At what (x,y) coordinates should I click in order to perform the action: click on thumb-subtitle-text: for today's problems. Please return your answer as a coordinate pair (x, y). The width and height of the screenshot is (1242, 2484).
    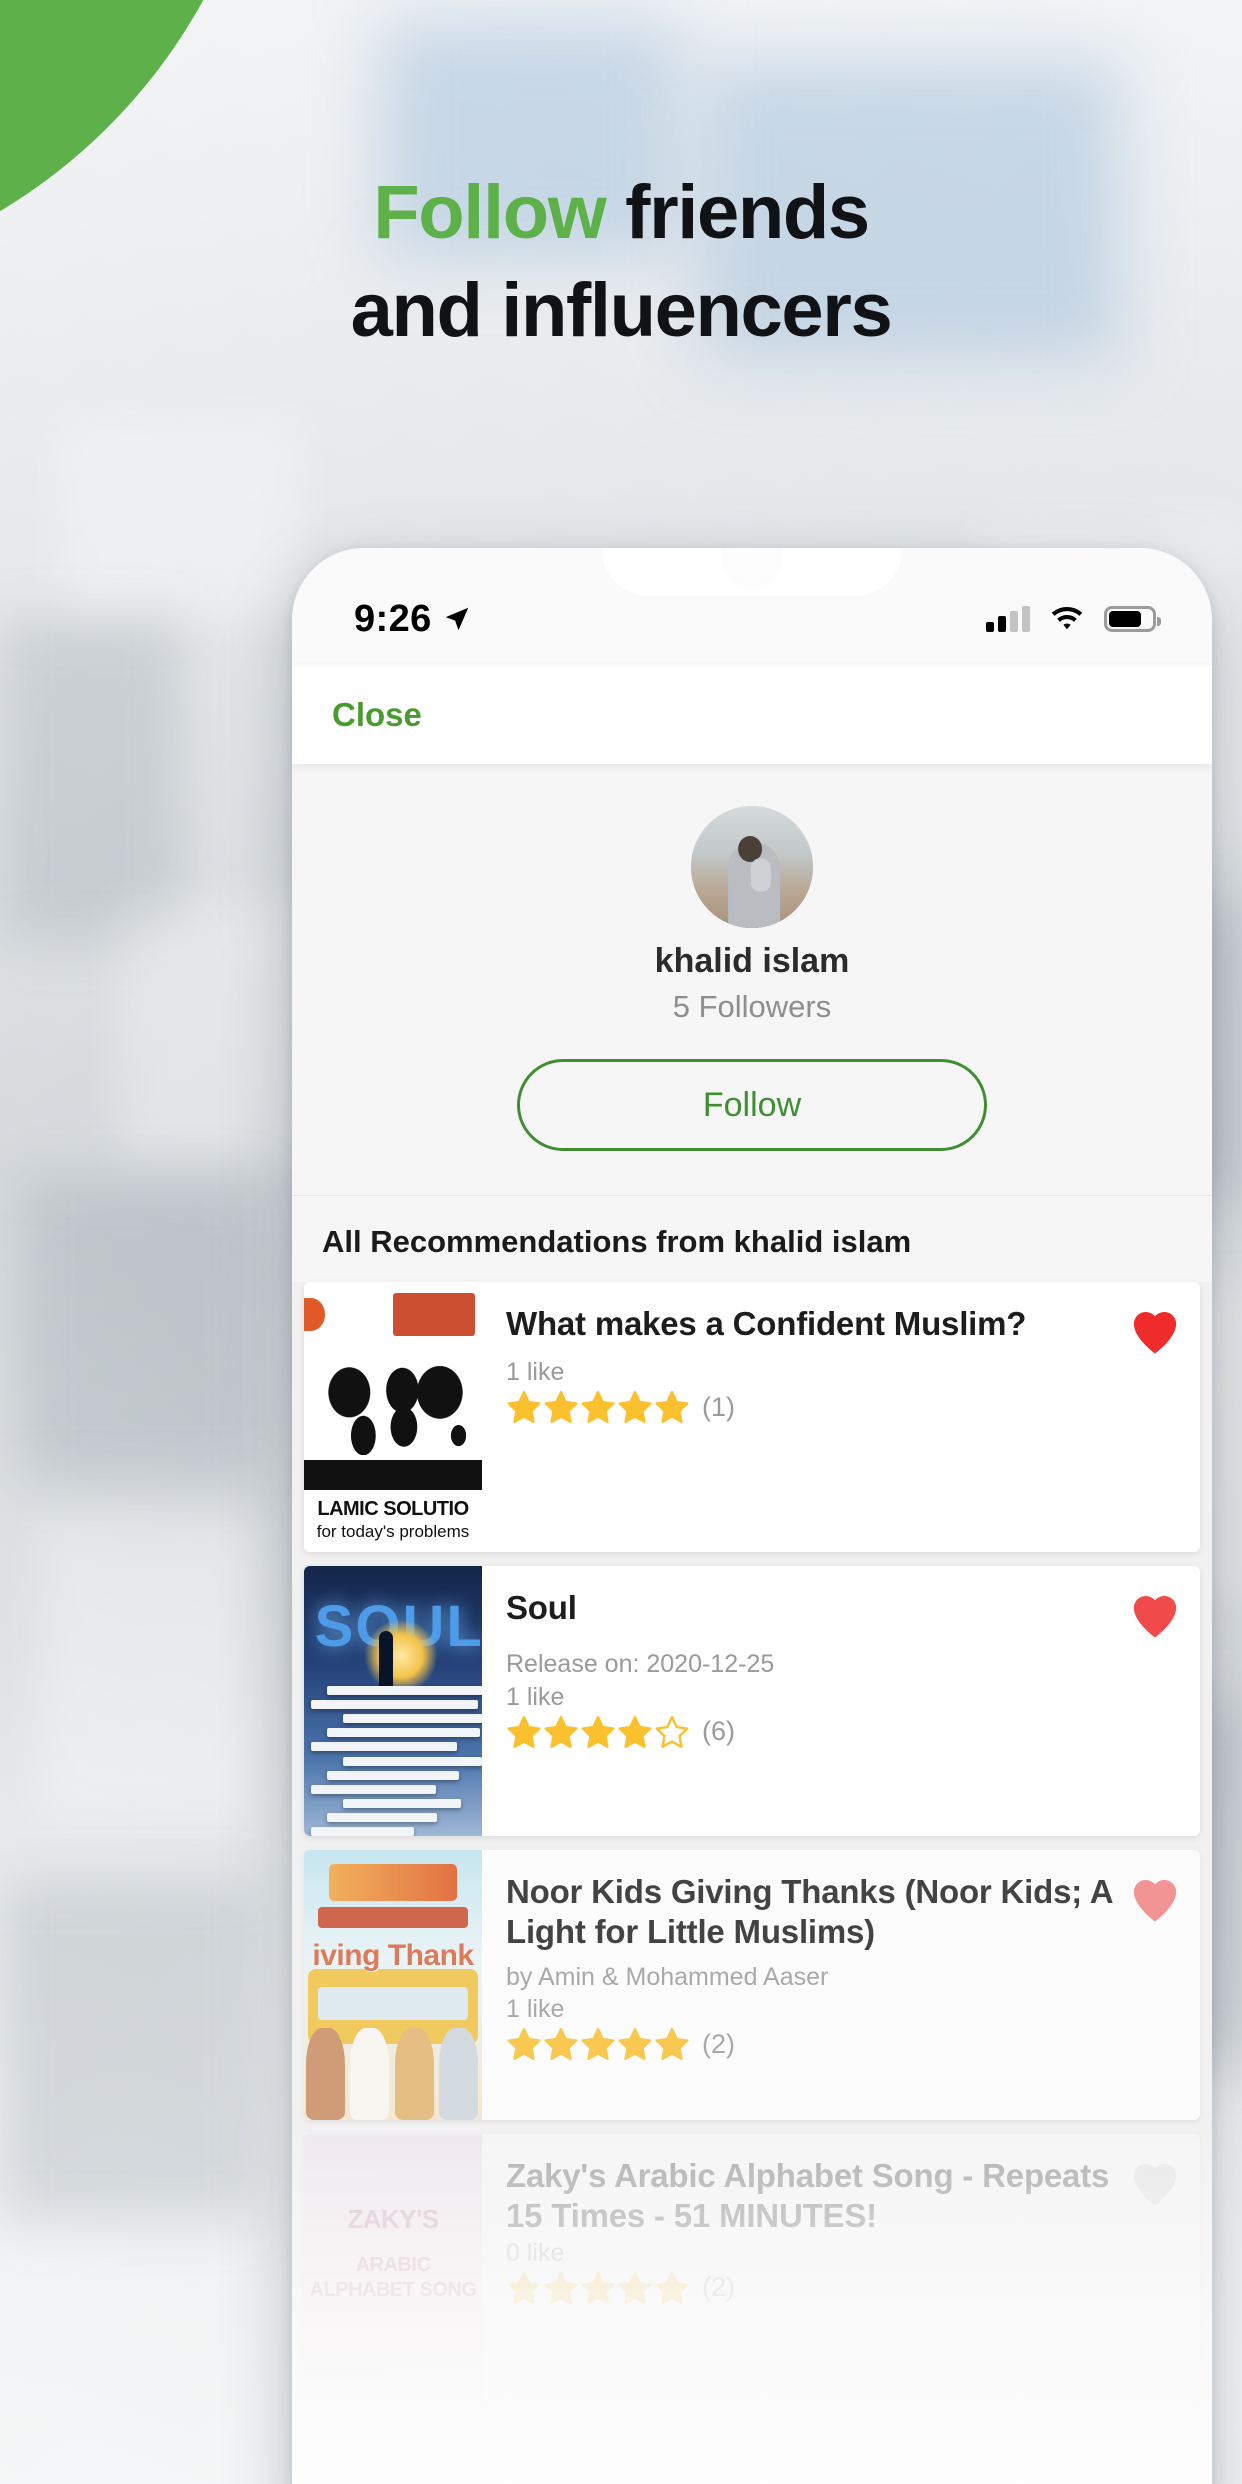
    Looking at the image, I should click on (393, 1532).